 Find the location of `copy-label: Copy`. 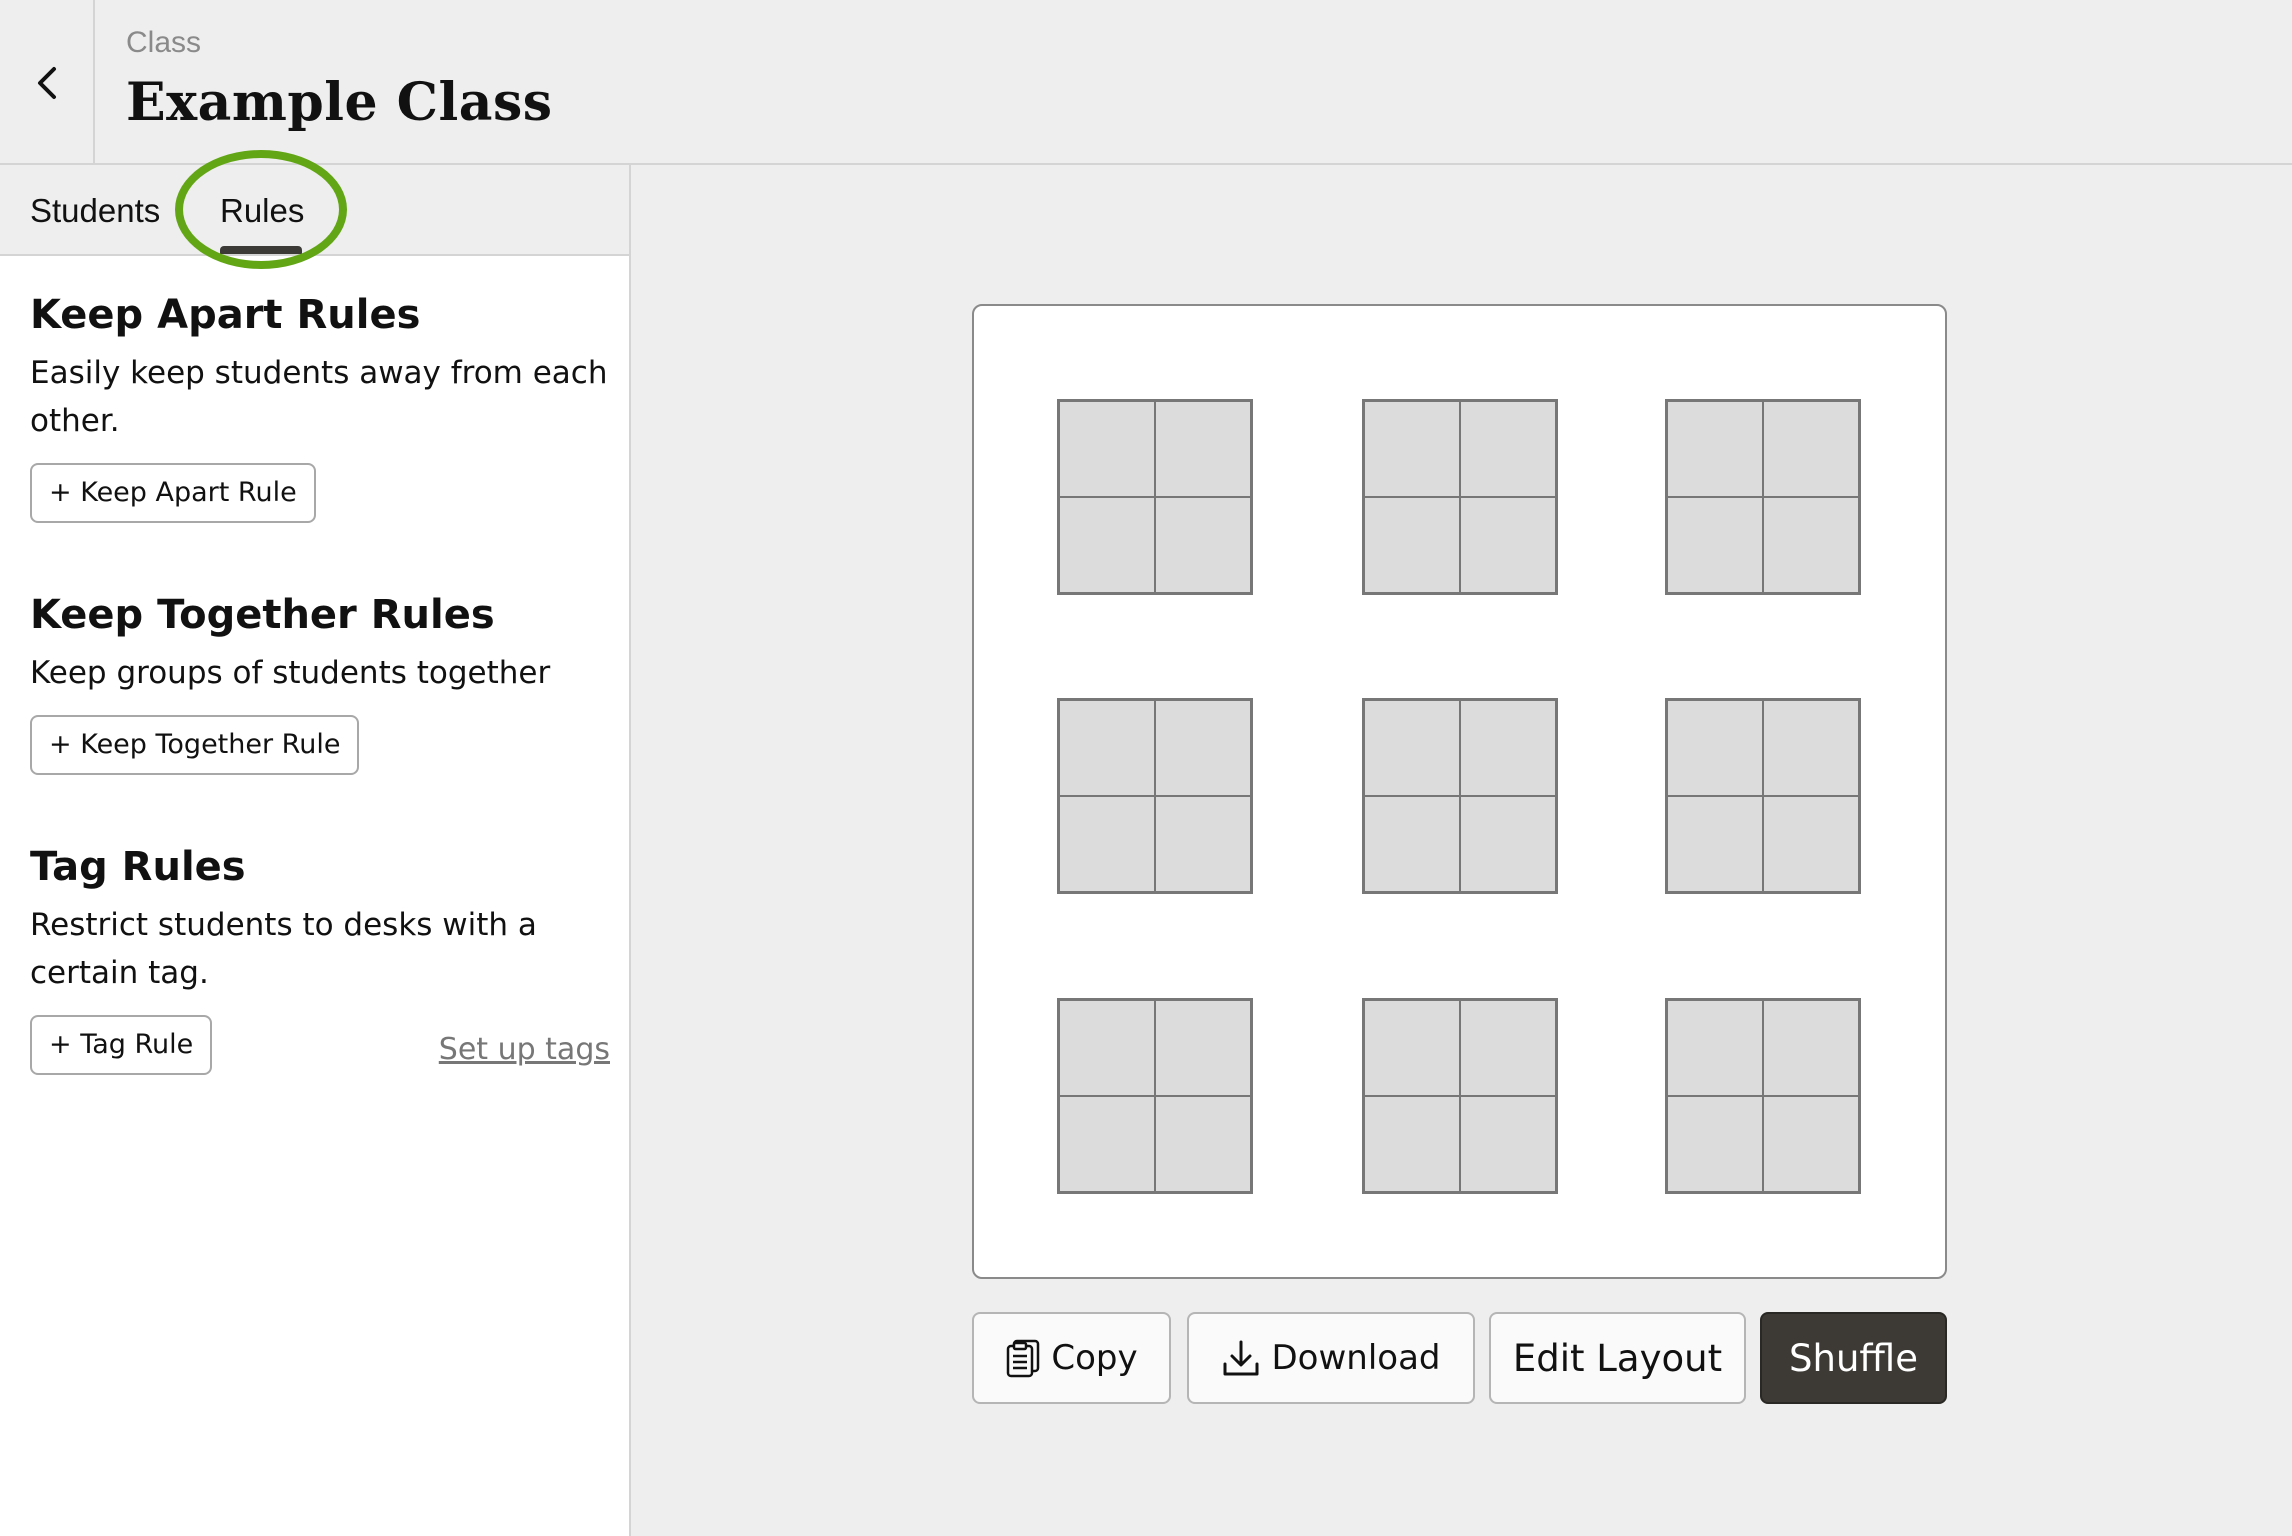

copy-label: Copy is located at coordinates (1094, 1358).